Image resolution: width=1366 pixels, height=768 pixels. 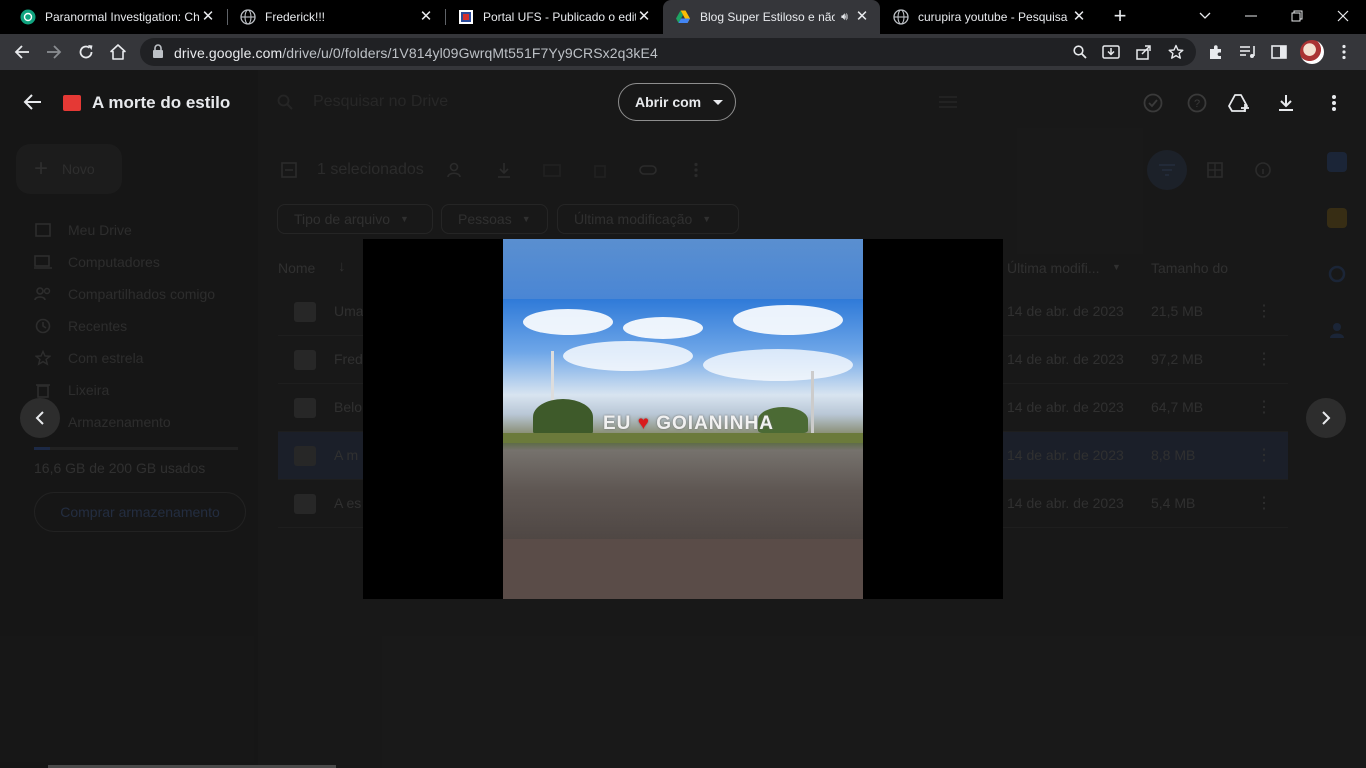 What do you see at coordinates (844, 17) in the screenshot?
I see `speaker-icon: 🔊︎` at bounding box center [844, 17].